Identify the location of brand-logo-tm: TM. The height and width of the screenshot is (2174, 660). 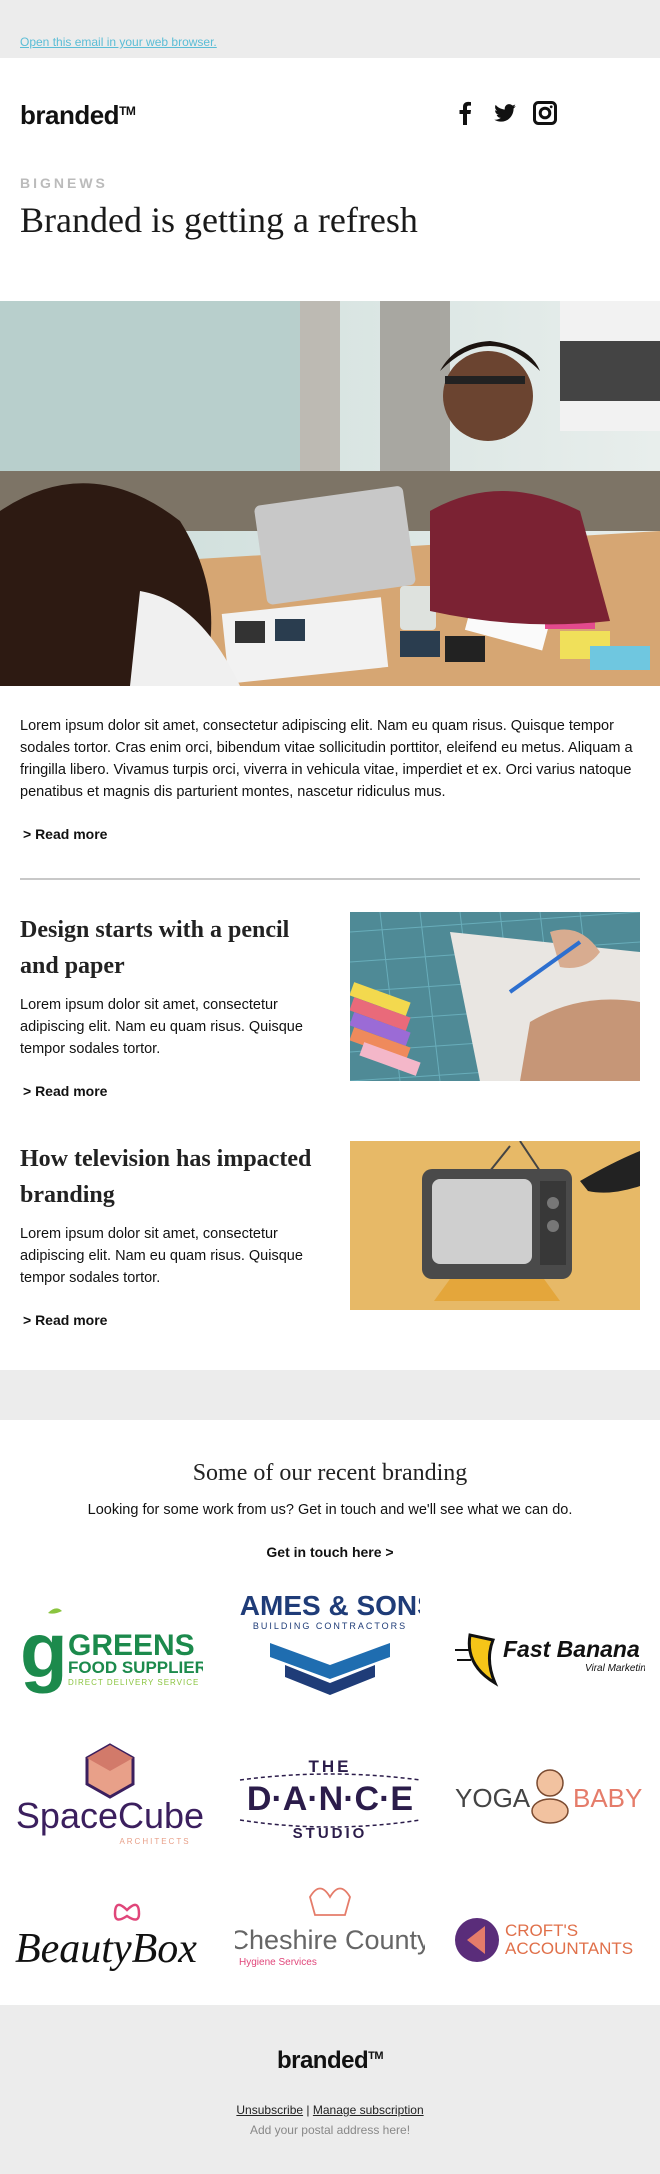
(127, 111).